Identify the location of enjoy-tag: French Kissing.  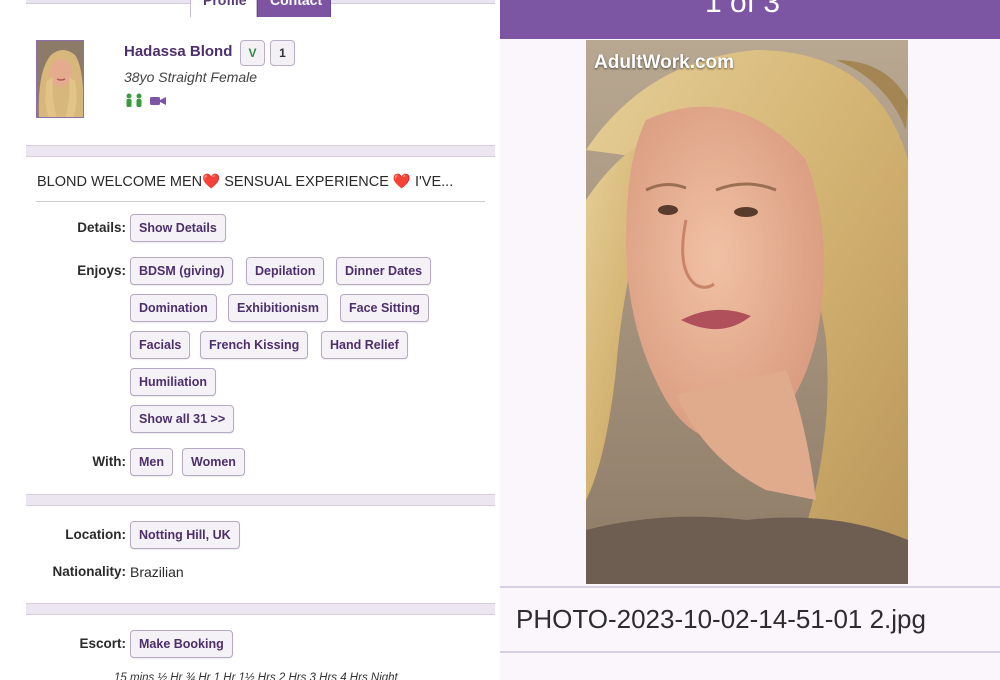
(254, 345).